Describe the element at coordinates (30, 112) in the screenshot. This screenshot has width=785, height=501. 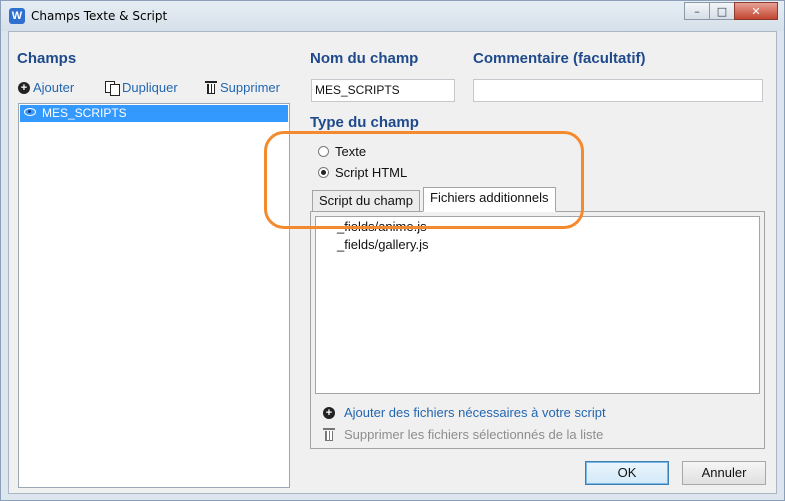
I see `eye-icon` at that location.